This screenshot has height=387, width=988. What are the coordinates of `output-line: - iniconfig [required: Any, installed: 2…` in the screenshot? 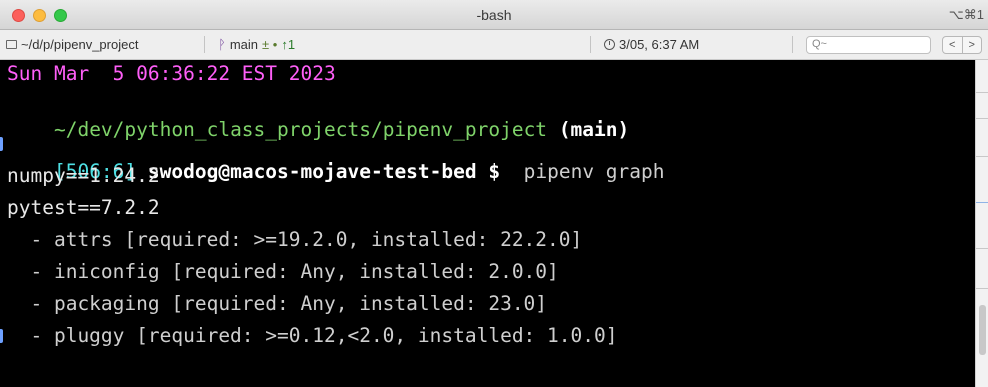 It's located at (283, 271).